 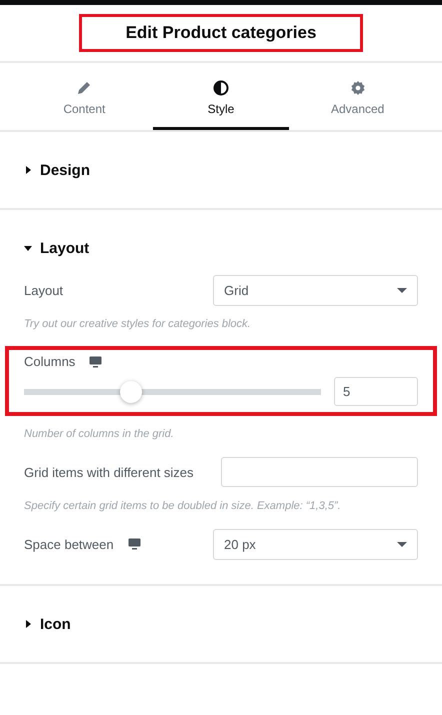 I want to click on slider-thumb, so click(x=131, y=391).